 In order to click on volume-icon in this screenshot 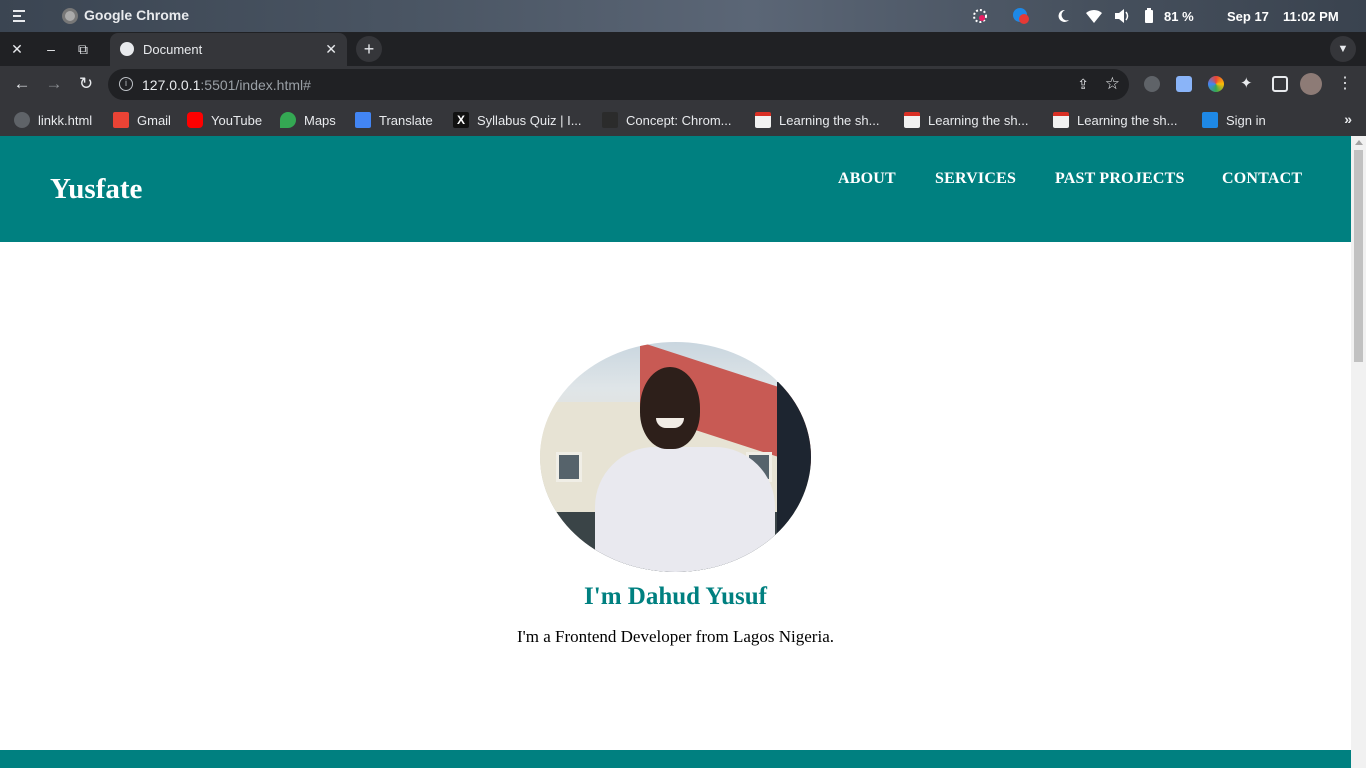, I will do `click(1122, 16)`.